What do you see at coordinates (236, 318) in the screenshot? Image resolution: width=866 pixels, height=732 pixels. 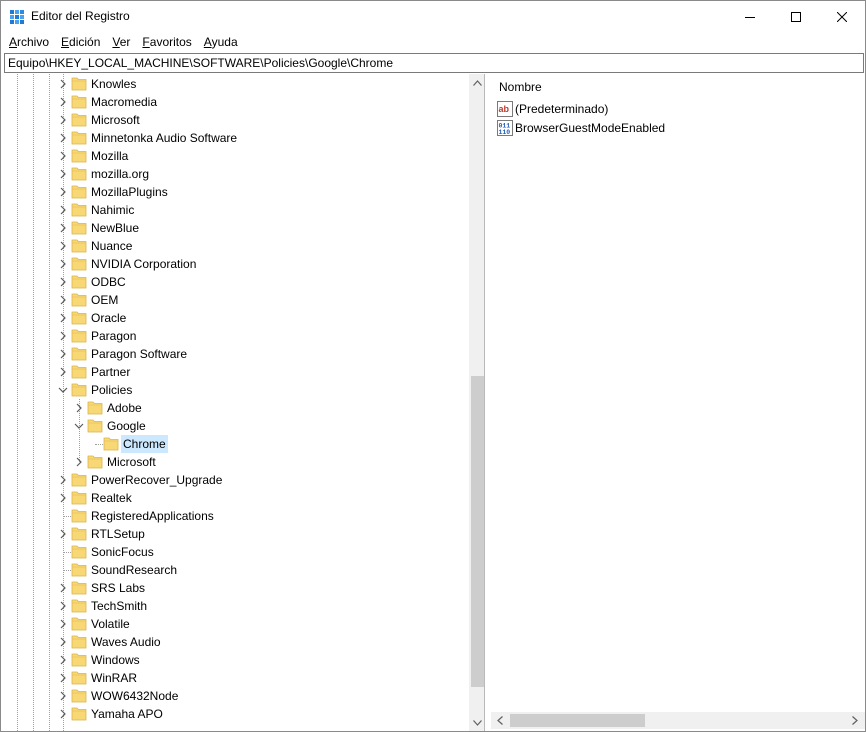 I see `tree-node: Oracle` at bounding box center [236, 318].